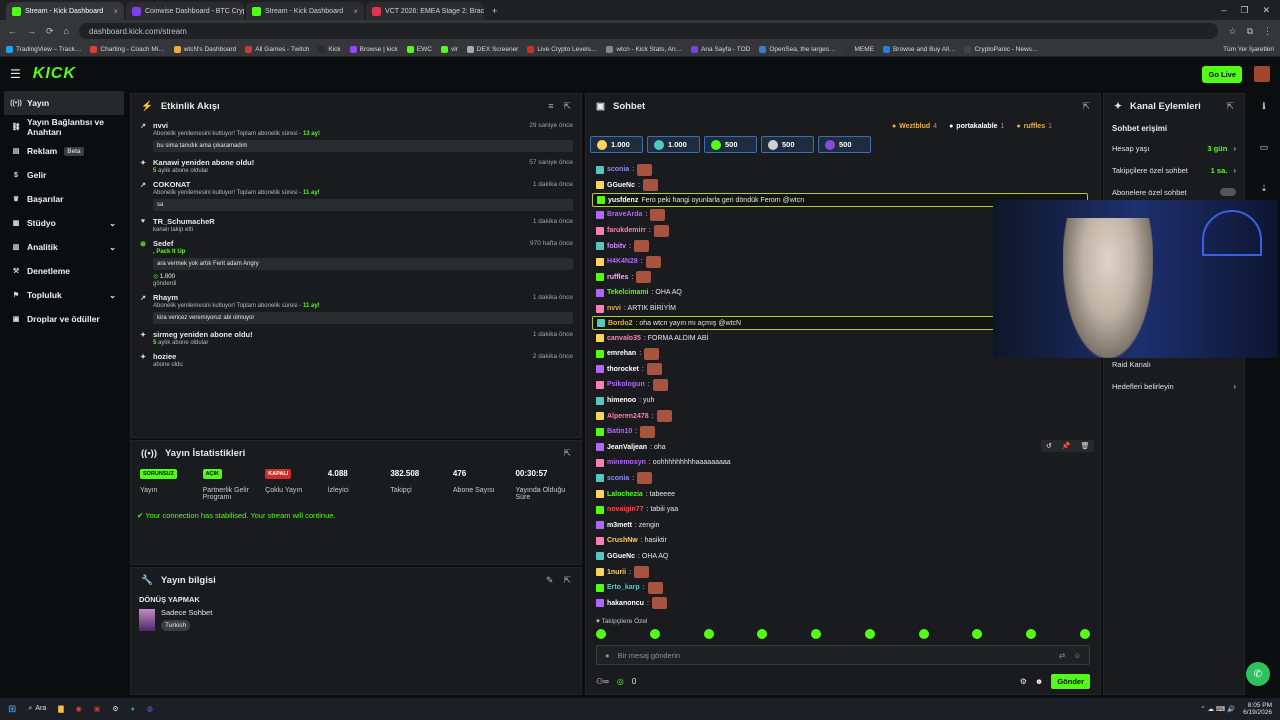 This screenshot has width=1280, height=720. What do you see at coordinates (171, 184) in the screenshot?
I see `activity-user: COKONAT` at bounding box center [171, 184].